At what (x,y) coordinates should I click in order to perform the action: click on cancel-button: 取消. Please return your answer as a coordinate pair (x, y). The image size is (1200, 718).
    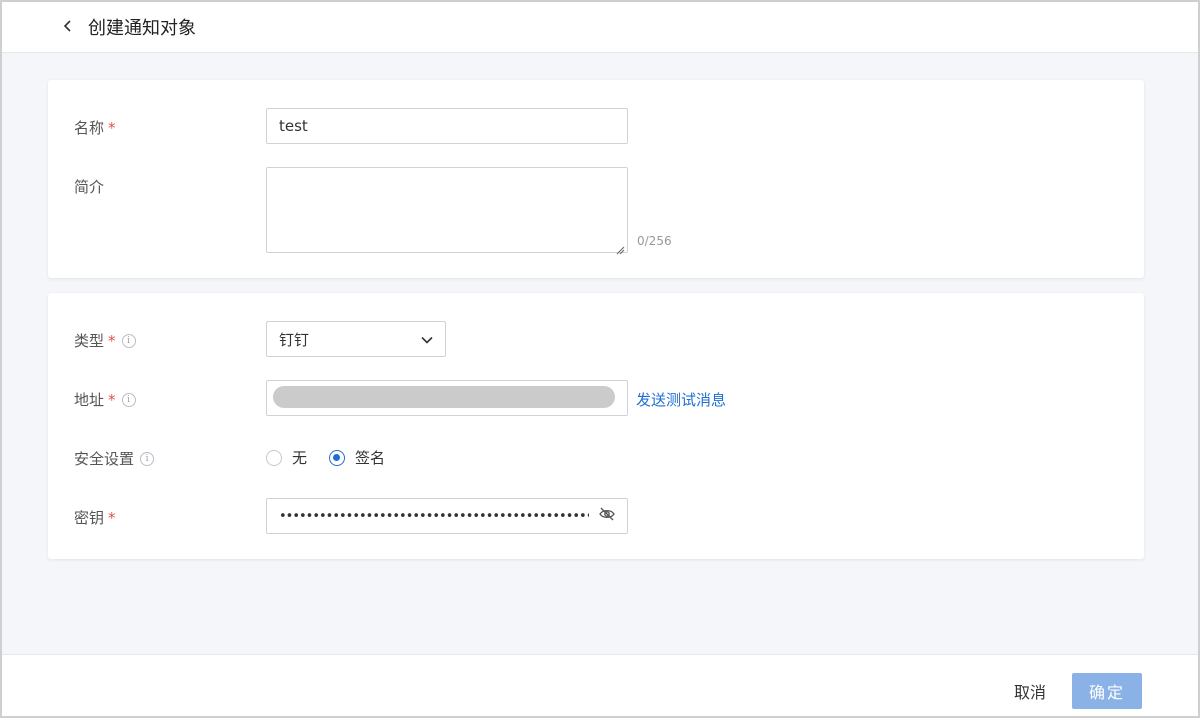
    Looking at the image, I should click on (1030, 691).